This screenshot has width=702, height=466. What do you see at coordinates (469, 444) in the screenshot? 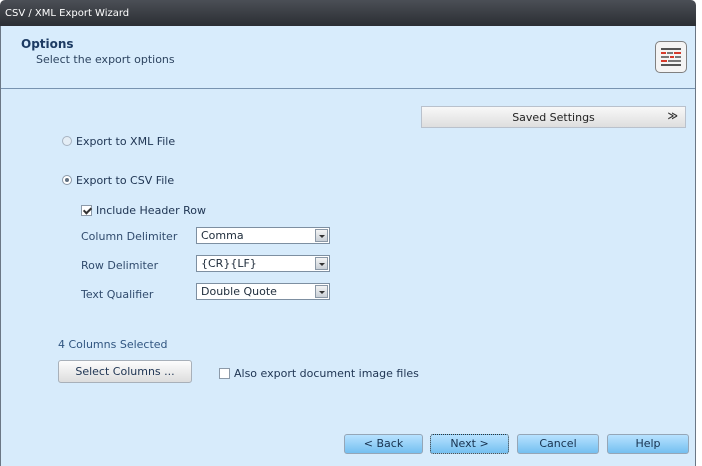
I see `next-button: Next >` at bounding box center [469, 444].